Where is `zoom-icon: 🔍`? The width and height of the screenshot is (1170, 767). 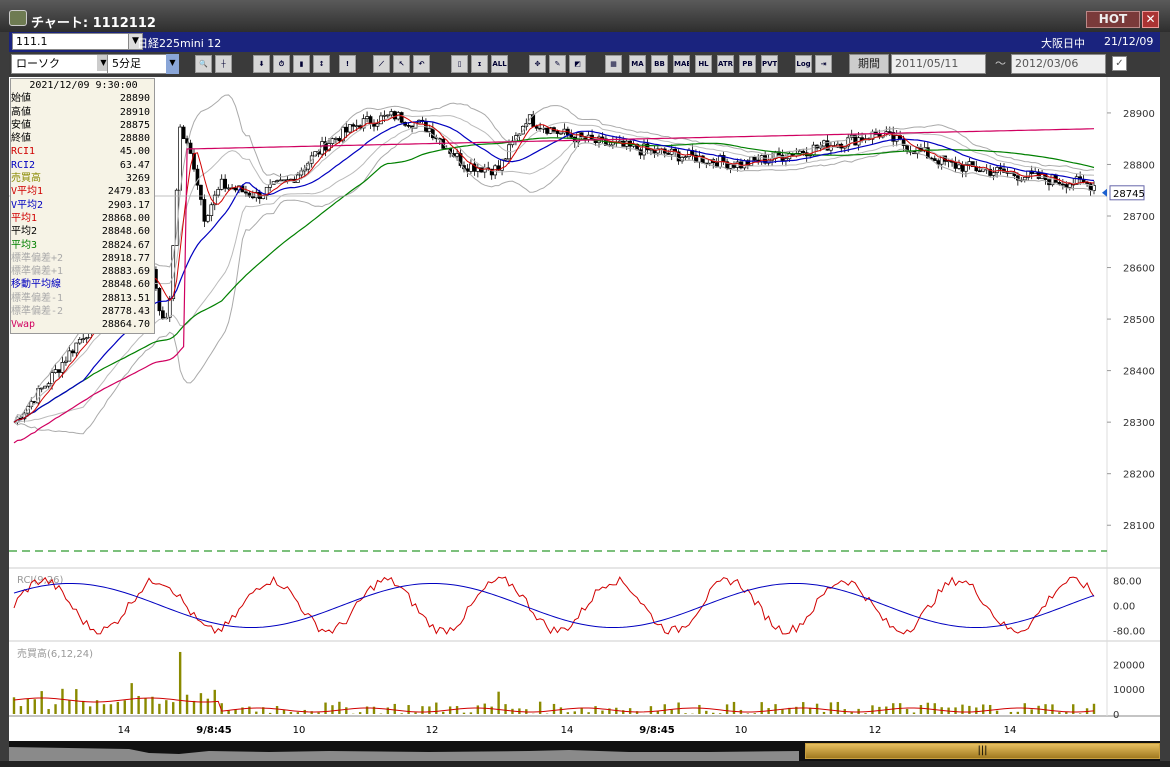
zoom-icon: 🔍 is located at coordinates (203, 64).